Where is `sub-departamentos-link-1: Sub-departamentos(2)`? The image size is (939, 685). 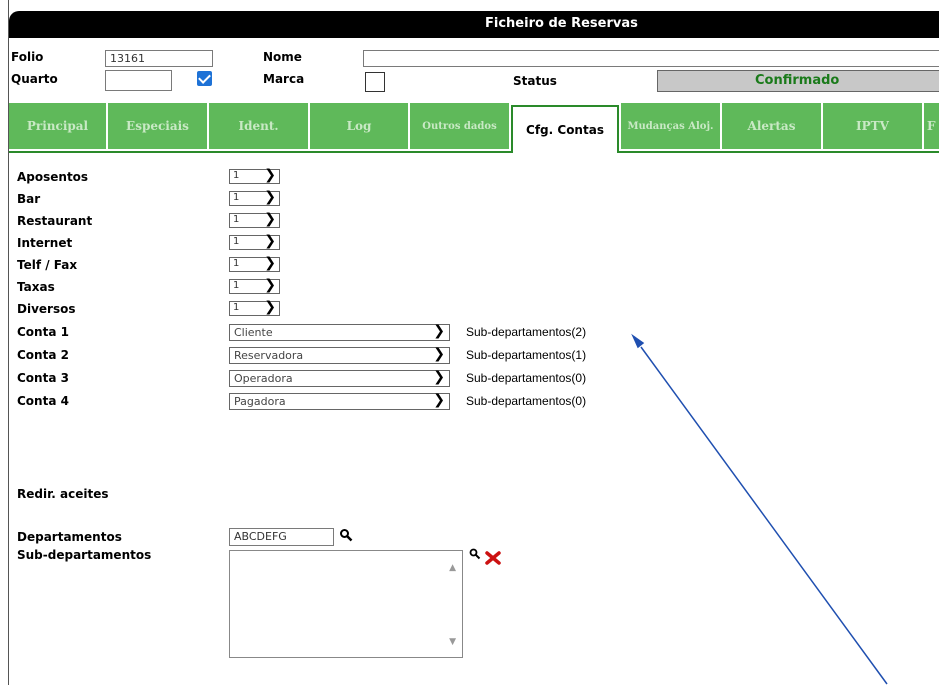 sub-departamentos-link-1: Sub-departamentos(2) is located at coordinates (526, 332).